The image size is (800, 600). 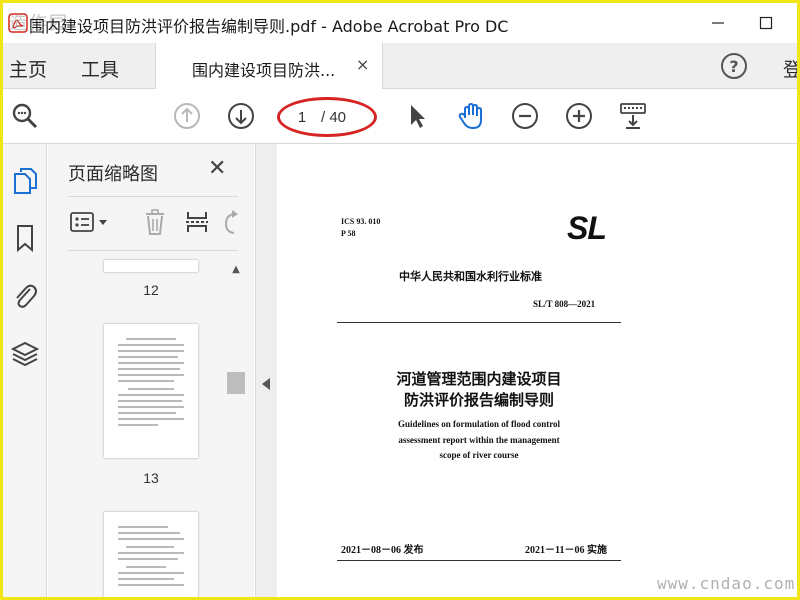 What do you see at coordinates (266, 384) in the screenshot?
I see `collapse-arrow-icon` at bounding box center [266, 384].